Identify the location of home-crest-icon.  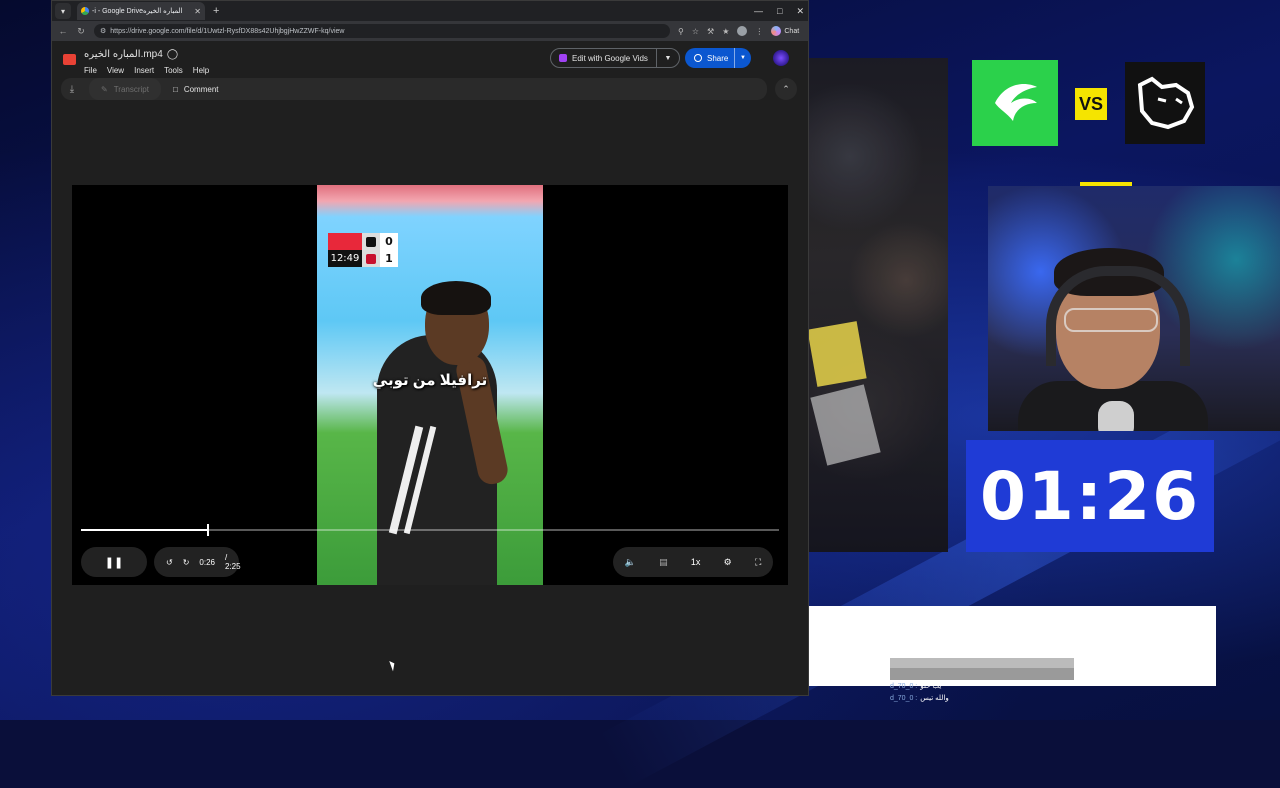
(371, 241).